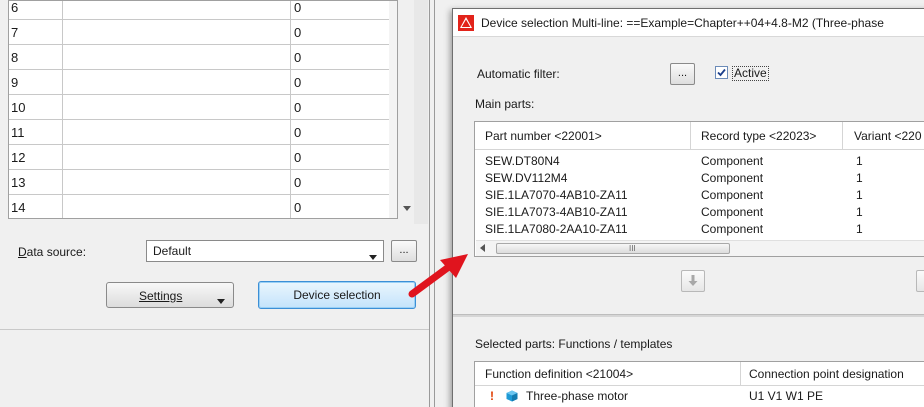 The image size is (924, 407). Describe the element at coordinates (699, 212) in the screenshot. I see `table-row: SIE.1LA7073-4AB10-ZA11 Component 1` at that location.